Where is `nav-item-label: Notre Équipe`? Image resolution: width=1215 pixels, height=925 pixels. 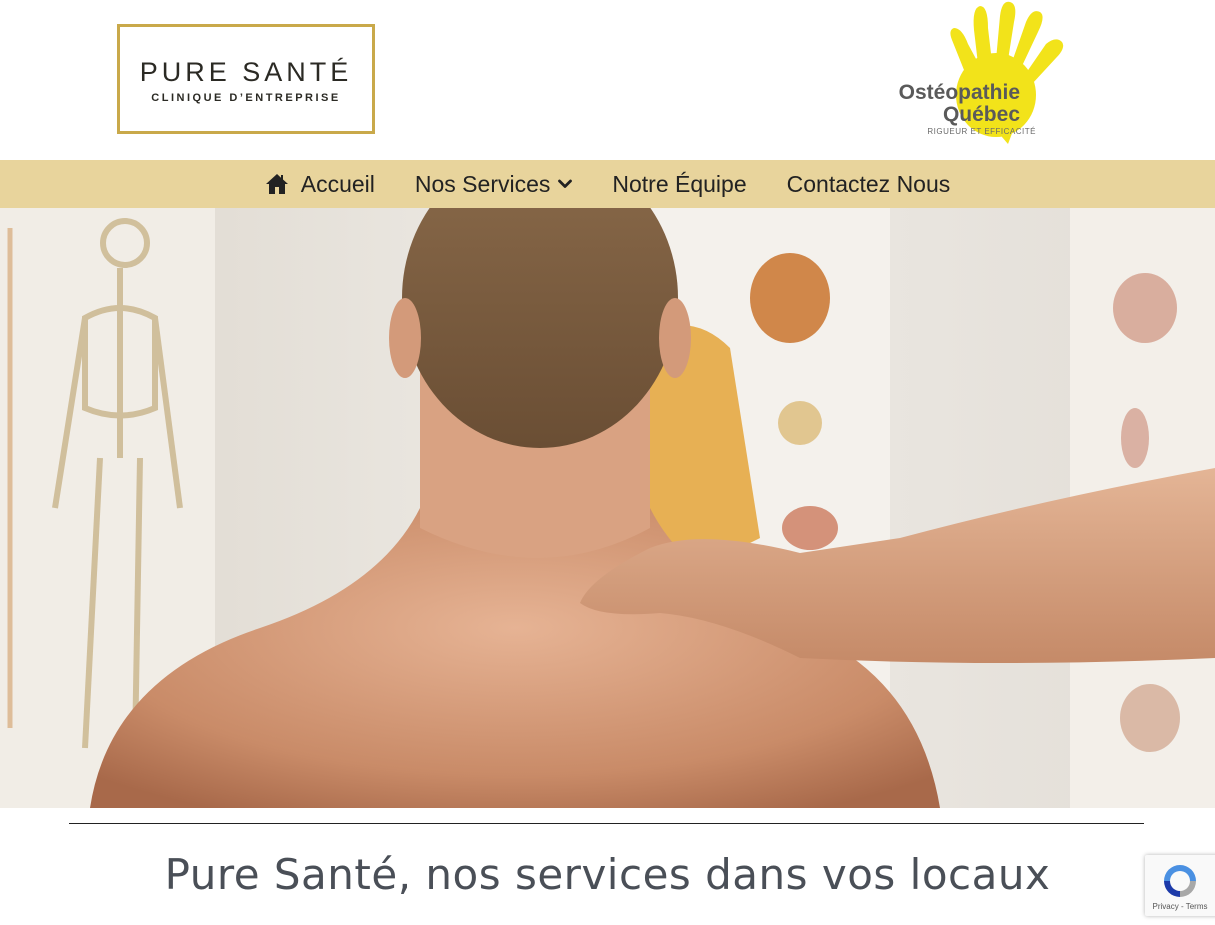 nav-item-label: Notre Équipe is located at coordinates (679, 183).